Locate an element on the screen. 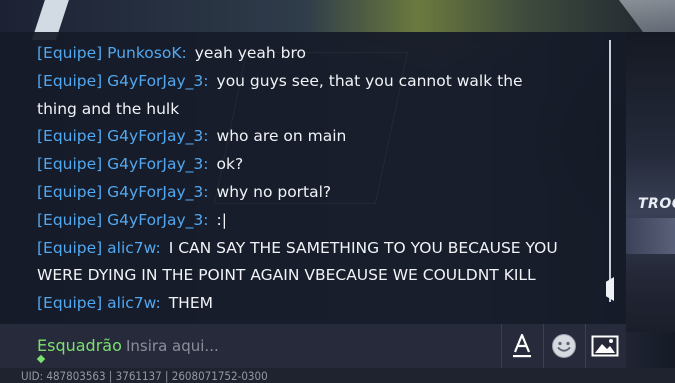  chat-message: [Equipe] G4yForJay_3: who are on main is located at coordinates (302, 137).